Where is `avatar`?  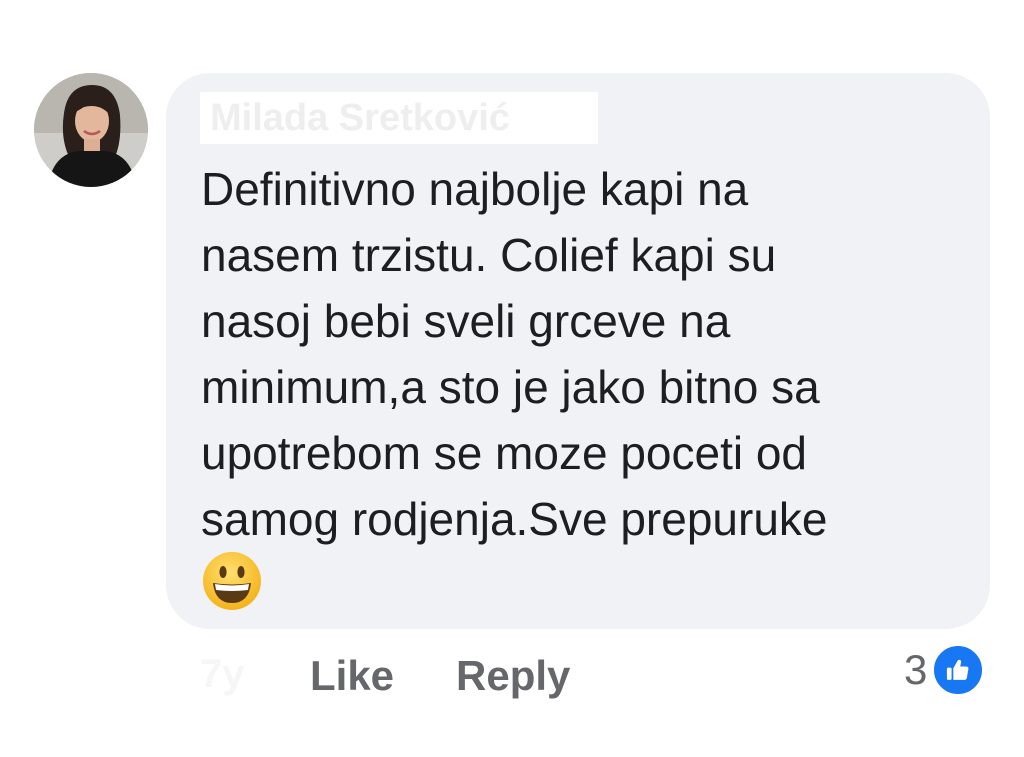 avatar is located at coordinates (91, 130).